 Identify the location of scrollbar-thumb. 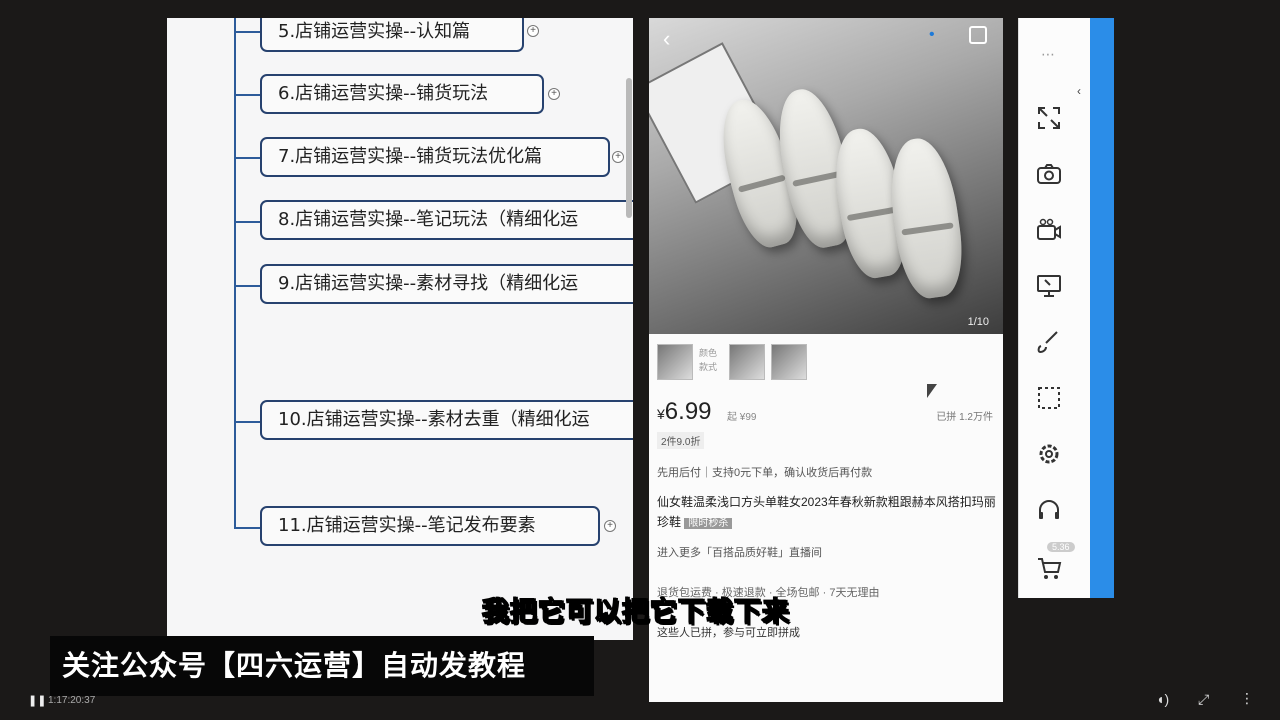
(629, 148).